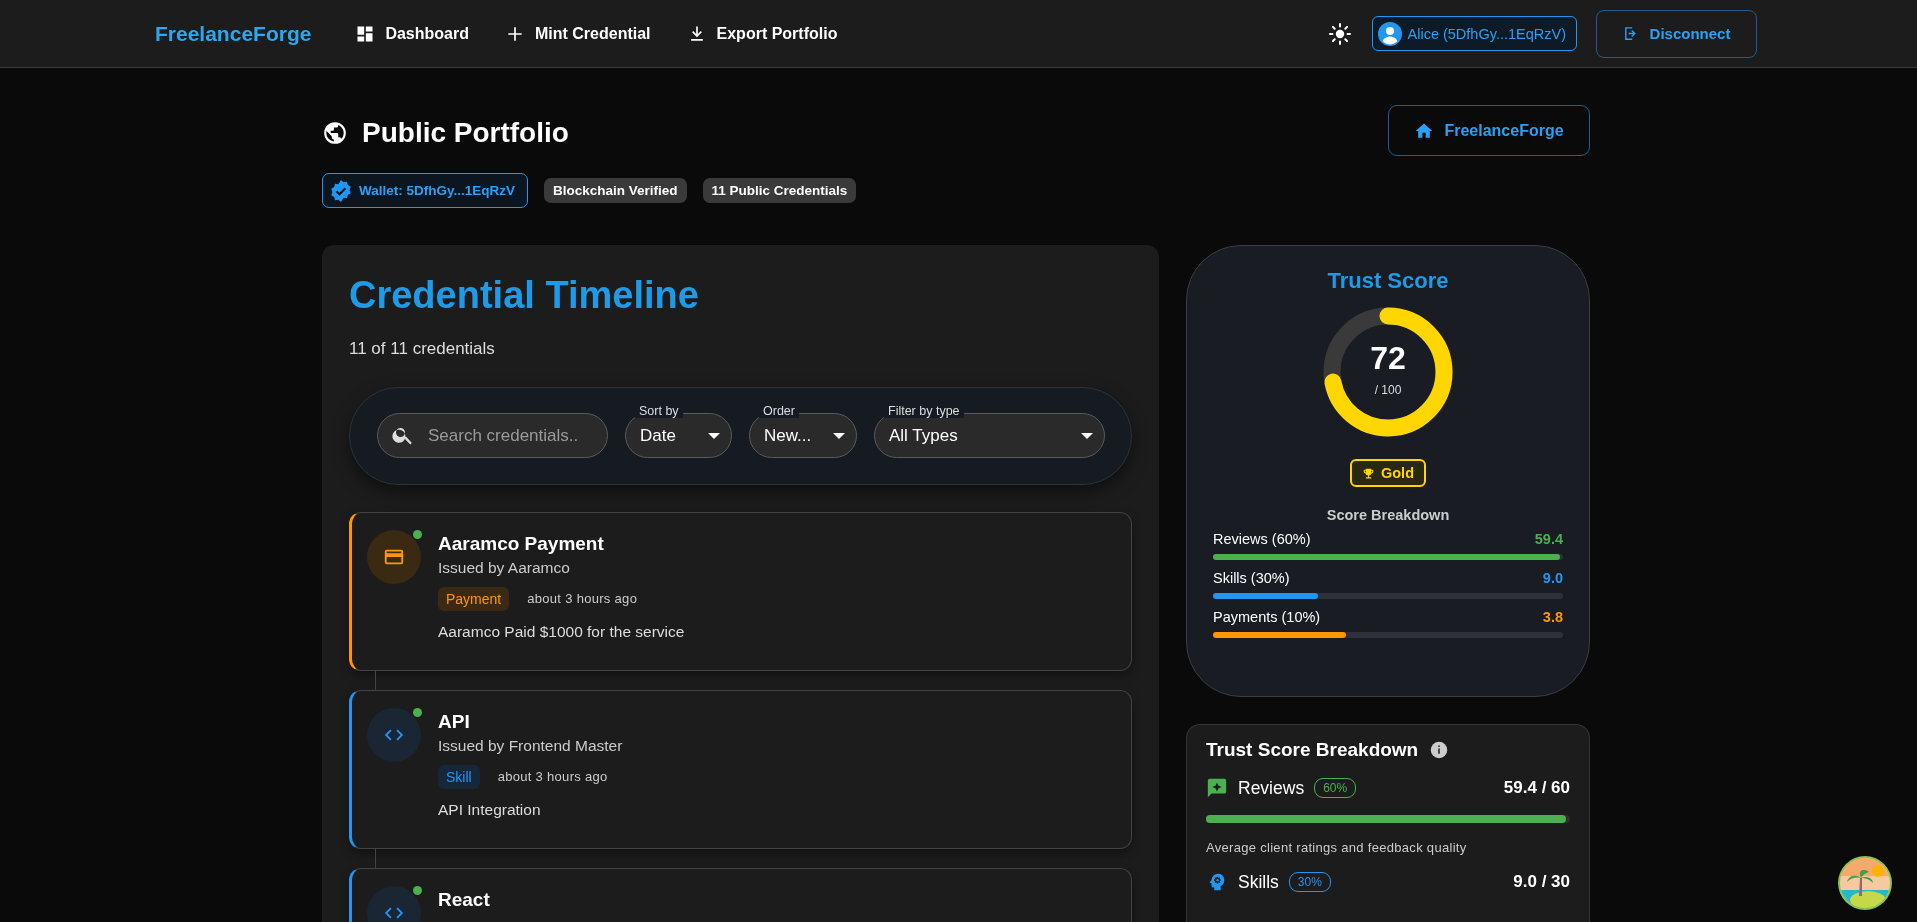  What do you see at coordinates (779, 411) in the screenshot?
I see `field-label: Order` at bounding box center [779, 411].